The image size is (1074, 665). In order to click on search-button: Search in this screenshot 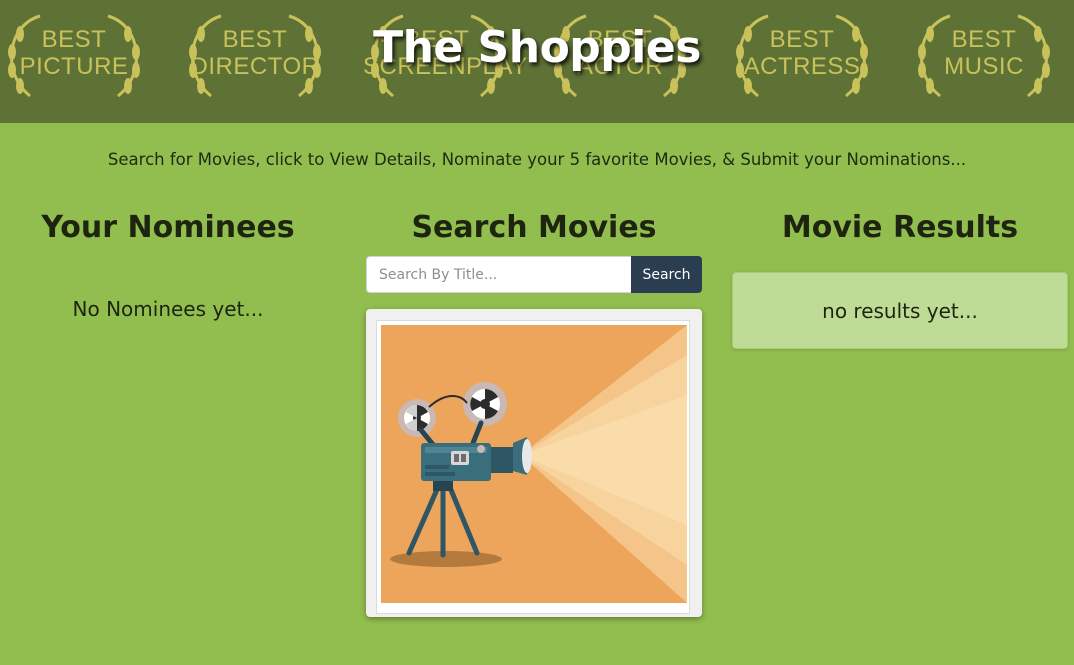, I will do `click(666, 274)`.